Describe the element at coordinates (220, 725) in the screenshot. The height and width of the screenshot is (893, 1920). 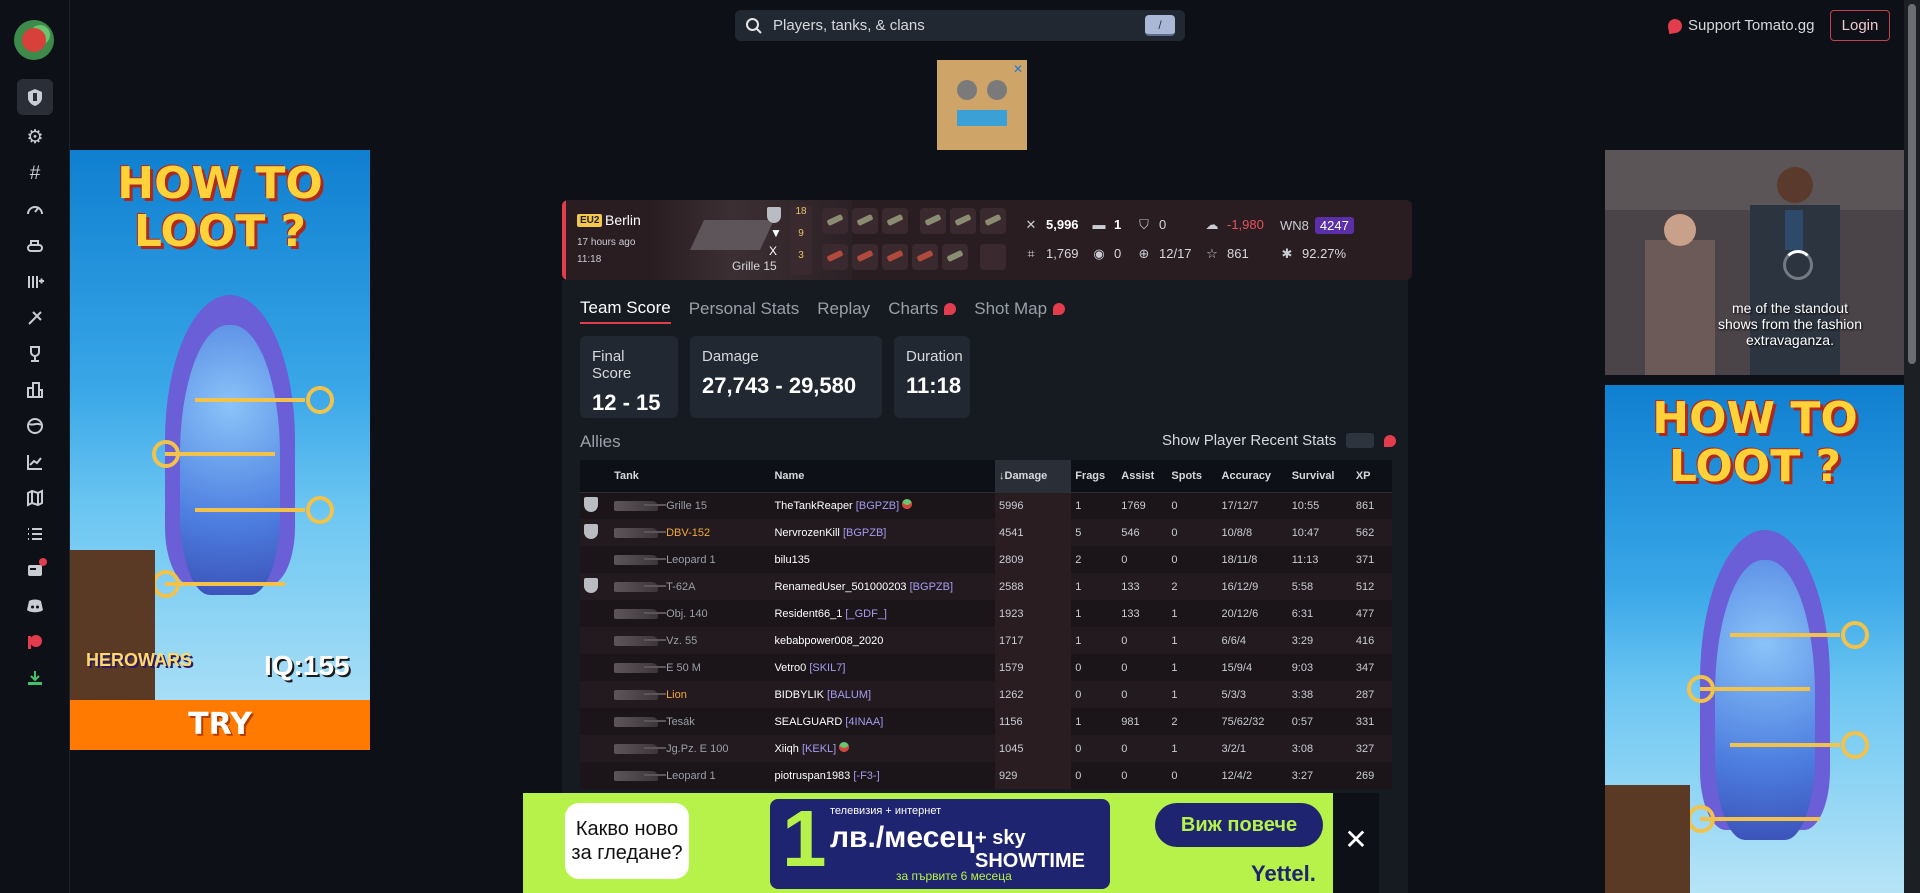
I see `ad-try-button: TRY` at that location.